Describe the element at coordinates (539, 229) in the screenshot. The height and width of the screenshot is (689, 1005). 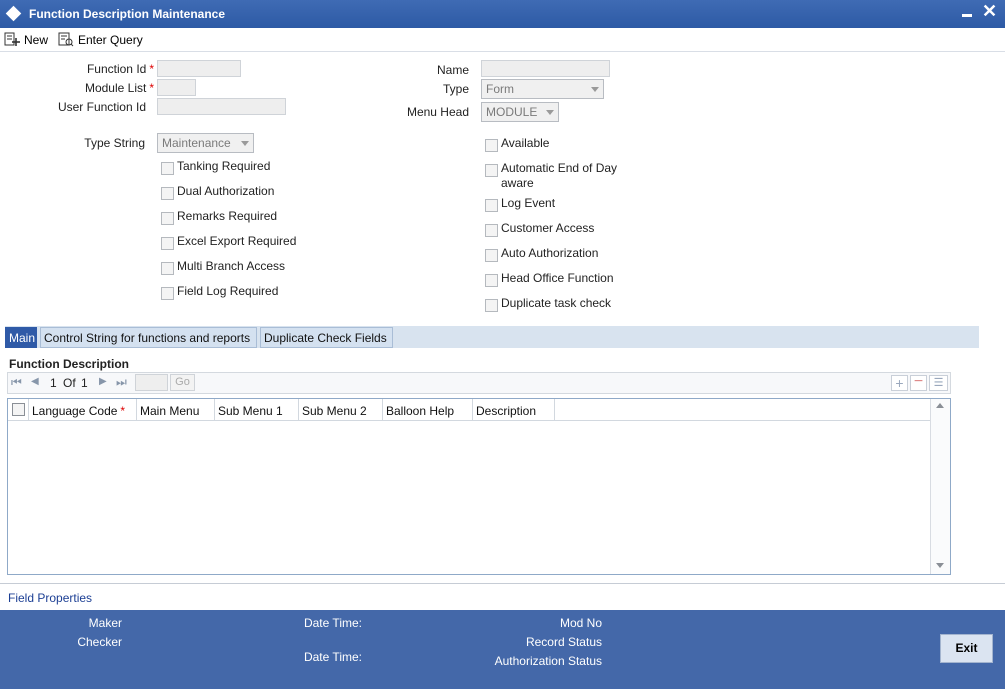
I see `customer-access-checkbox: Customer Access` at that location.